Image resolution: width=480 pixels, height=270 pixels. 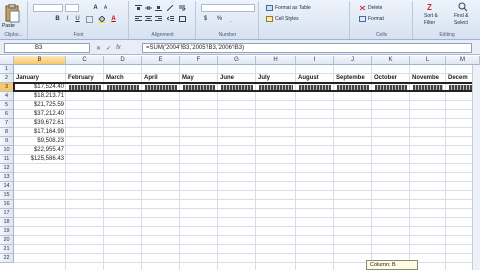 What do you see at coordinates (40, 96) in the screenshot?
I see `value-cell: $18,213.71` at bounding box center [40, 96].